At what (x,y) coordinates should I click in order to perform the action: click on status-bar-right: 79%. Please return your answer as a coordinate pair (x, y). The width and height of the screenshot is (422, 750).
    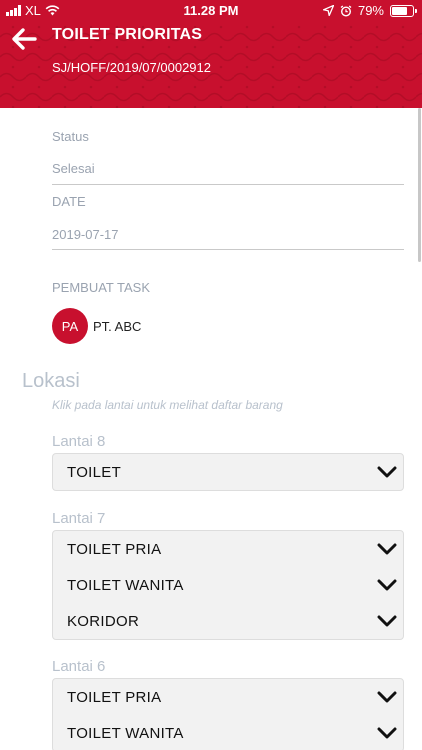
    Looking at the image, I should click on (369, 10).